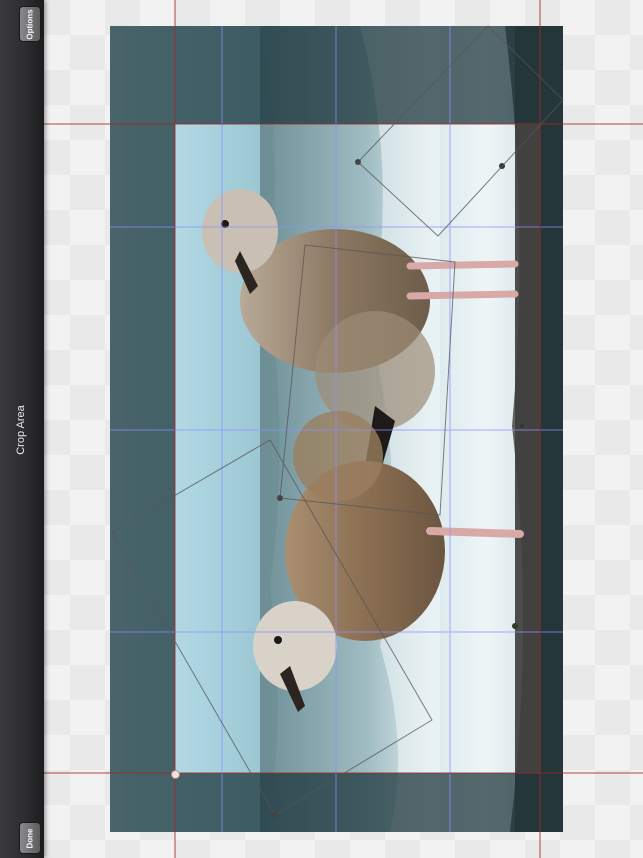 This screenshot has width=643, height=858. Describe the element at coordinates (551, 429) in the screenshot. I see `dim-right` at that location.